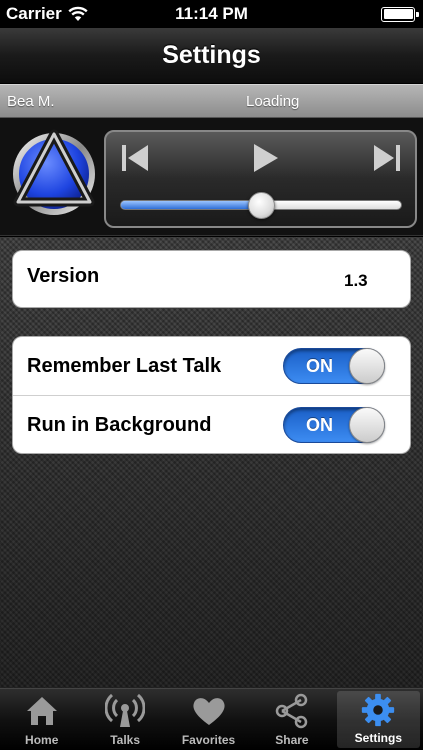 The image size is (423, 750). I want to click on share-icon, so click(291, 711).